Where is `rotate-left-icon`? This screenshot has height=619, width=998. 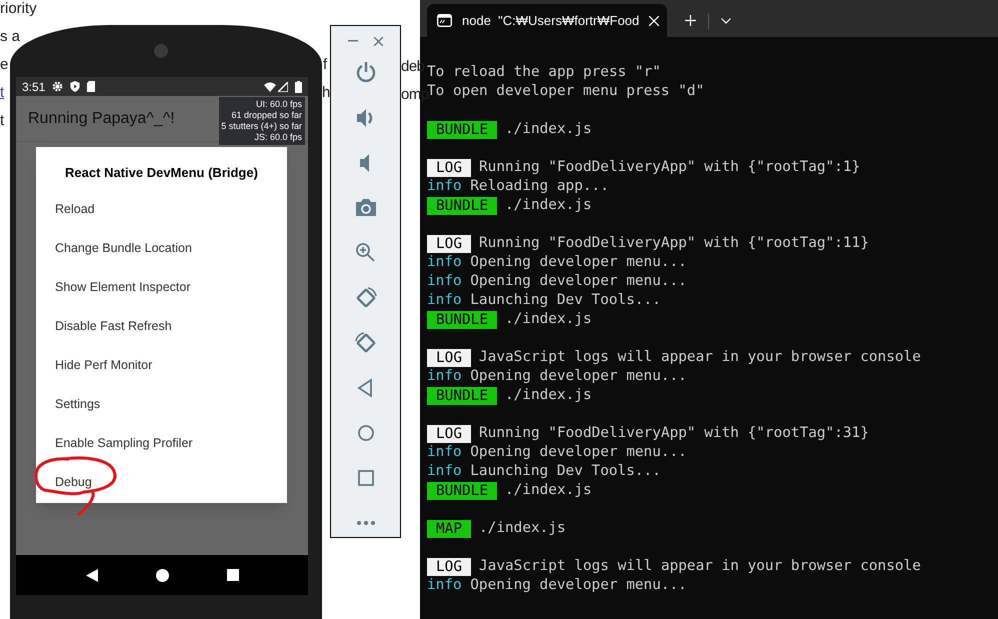
rotate-left-icon is located at coordinates (365, 298).